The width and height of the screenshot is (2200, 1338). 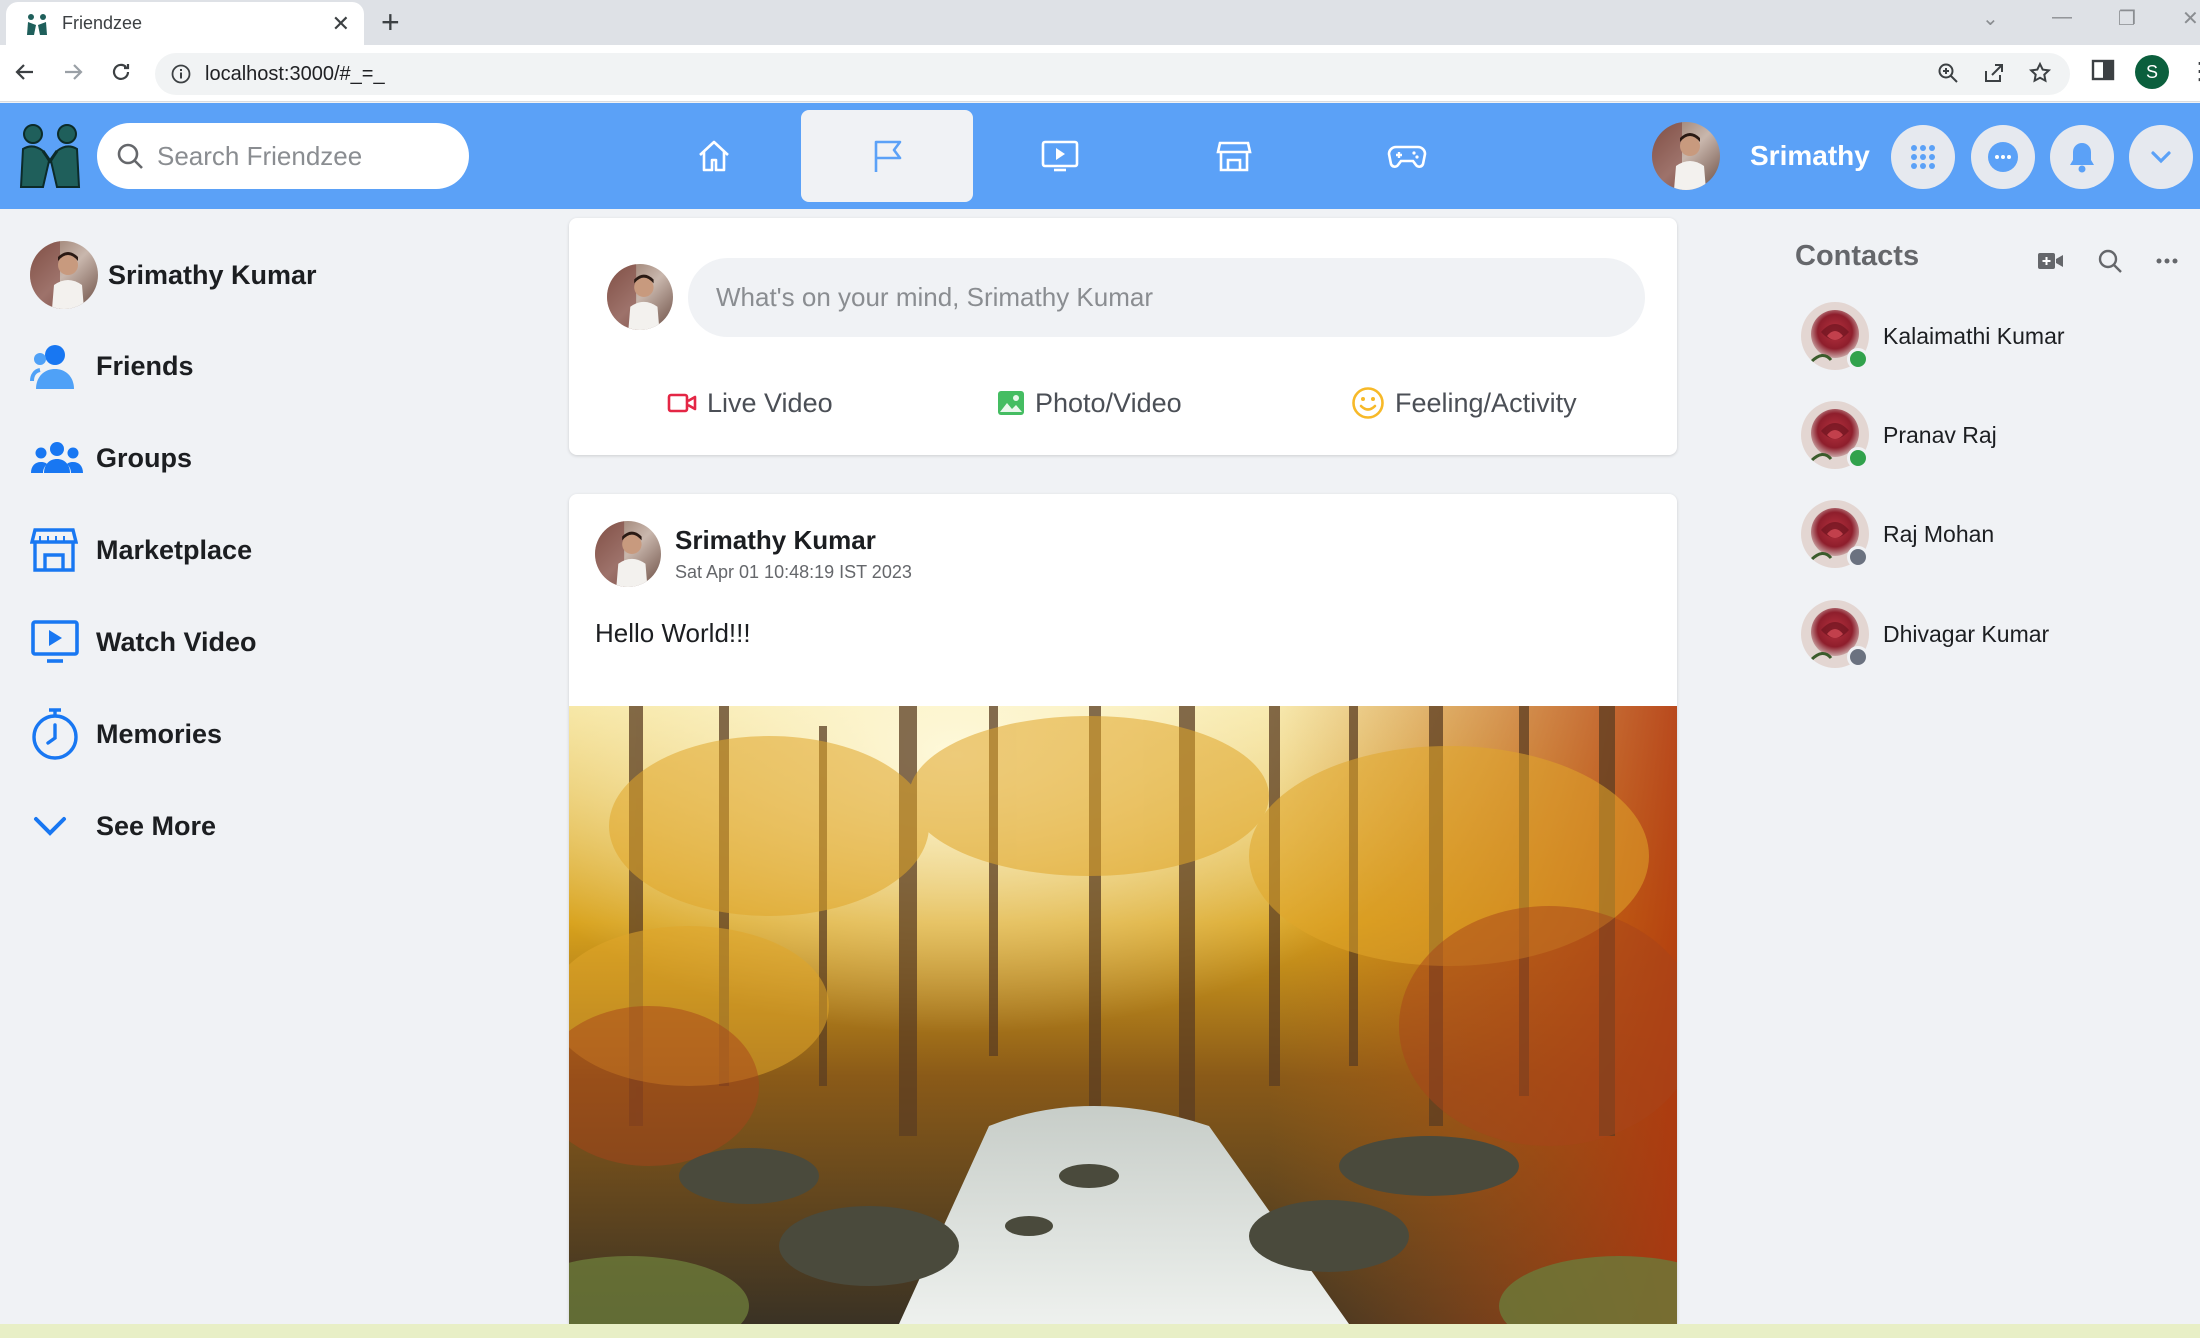 What do you see at coordinates (1994, 73) in the screenshot?
I see `share-icon` at bounding box center [1994, 73].